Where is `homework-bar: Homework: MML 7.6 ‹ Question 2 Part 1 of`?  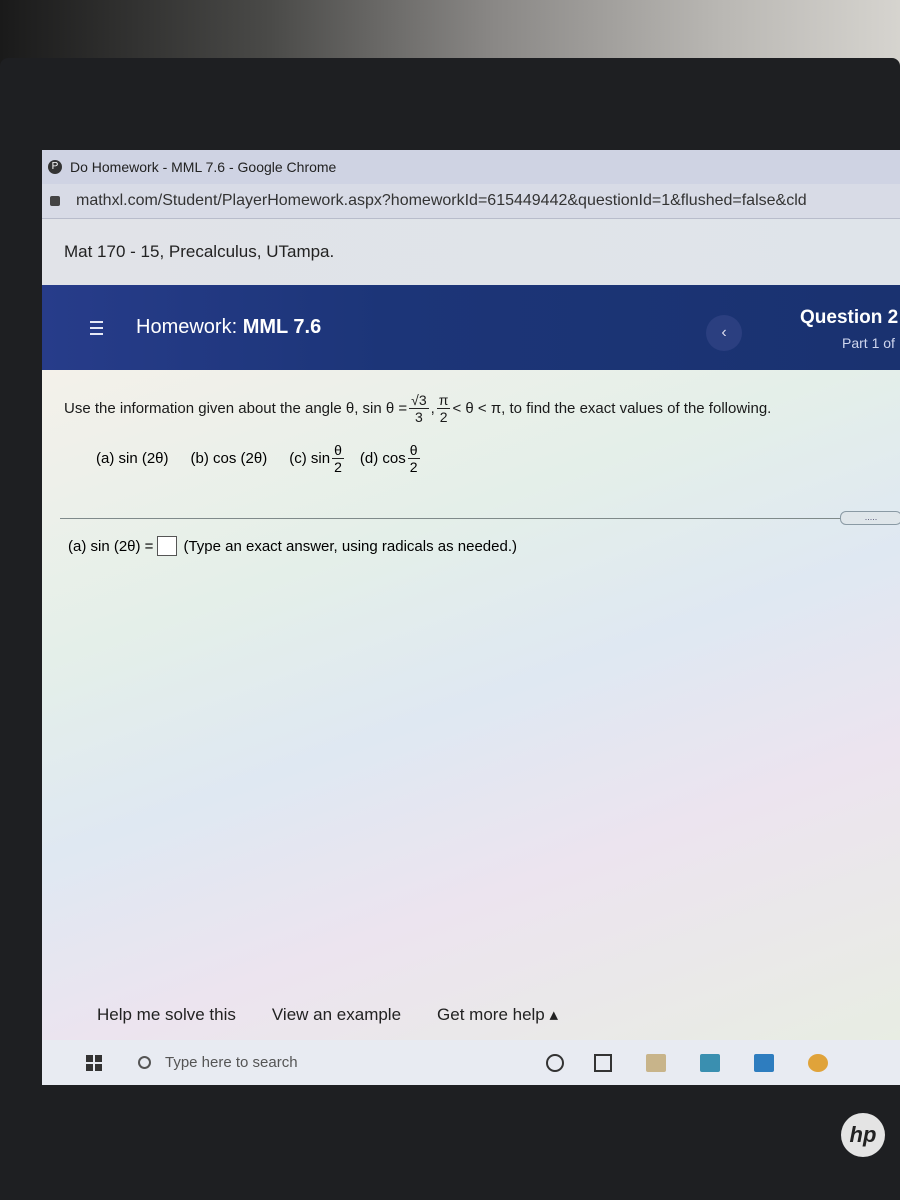
homework-bar: Homework: MML 7.6 ‹ Question 2 Part 1 of is located at coordinates (471, 328).